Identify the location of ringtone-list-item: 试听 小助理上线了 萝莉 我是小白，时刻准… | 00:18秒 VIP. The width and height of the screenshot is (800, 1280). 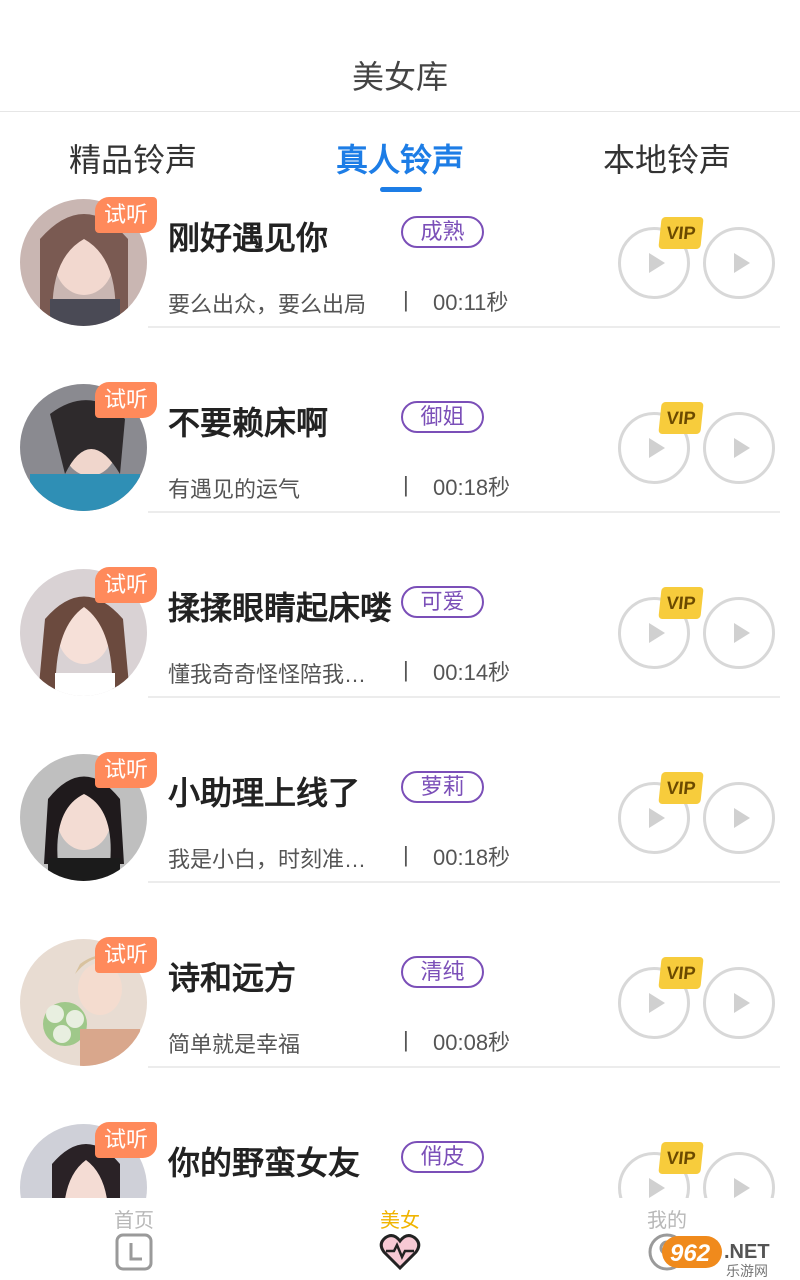
(400, 843).